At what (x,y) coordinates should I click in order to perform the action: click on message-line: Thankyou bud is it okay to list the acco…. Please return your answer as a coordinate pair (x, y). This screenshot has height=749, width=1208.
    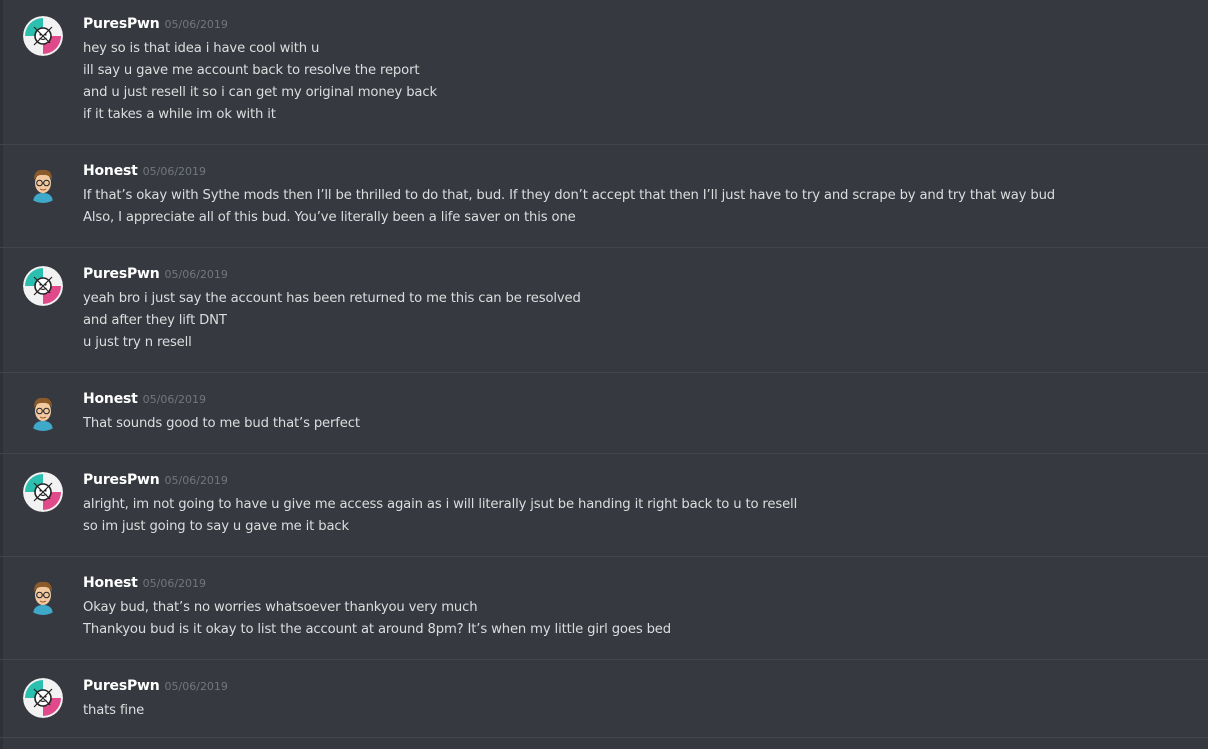
    Looking at the image, I should click on (377, 629).